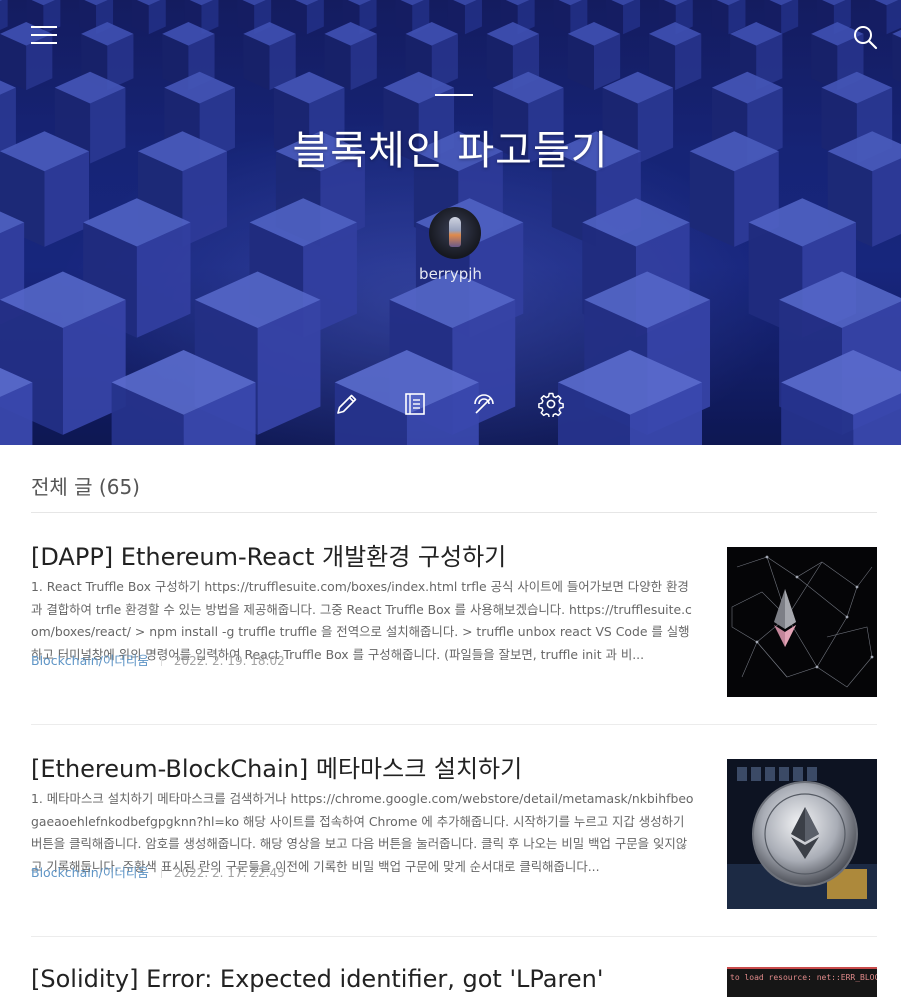 The height and width of the screenshot is (997, 901). Describe the element at coordinates (454, 95) in the screenshot. I see `title-divider` at that location.